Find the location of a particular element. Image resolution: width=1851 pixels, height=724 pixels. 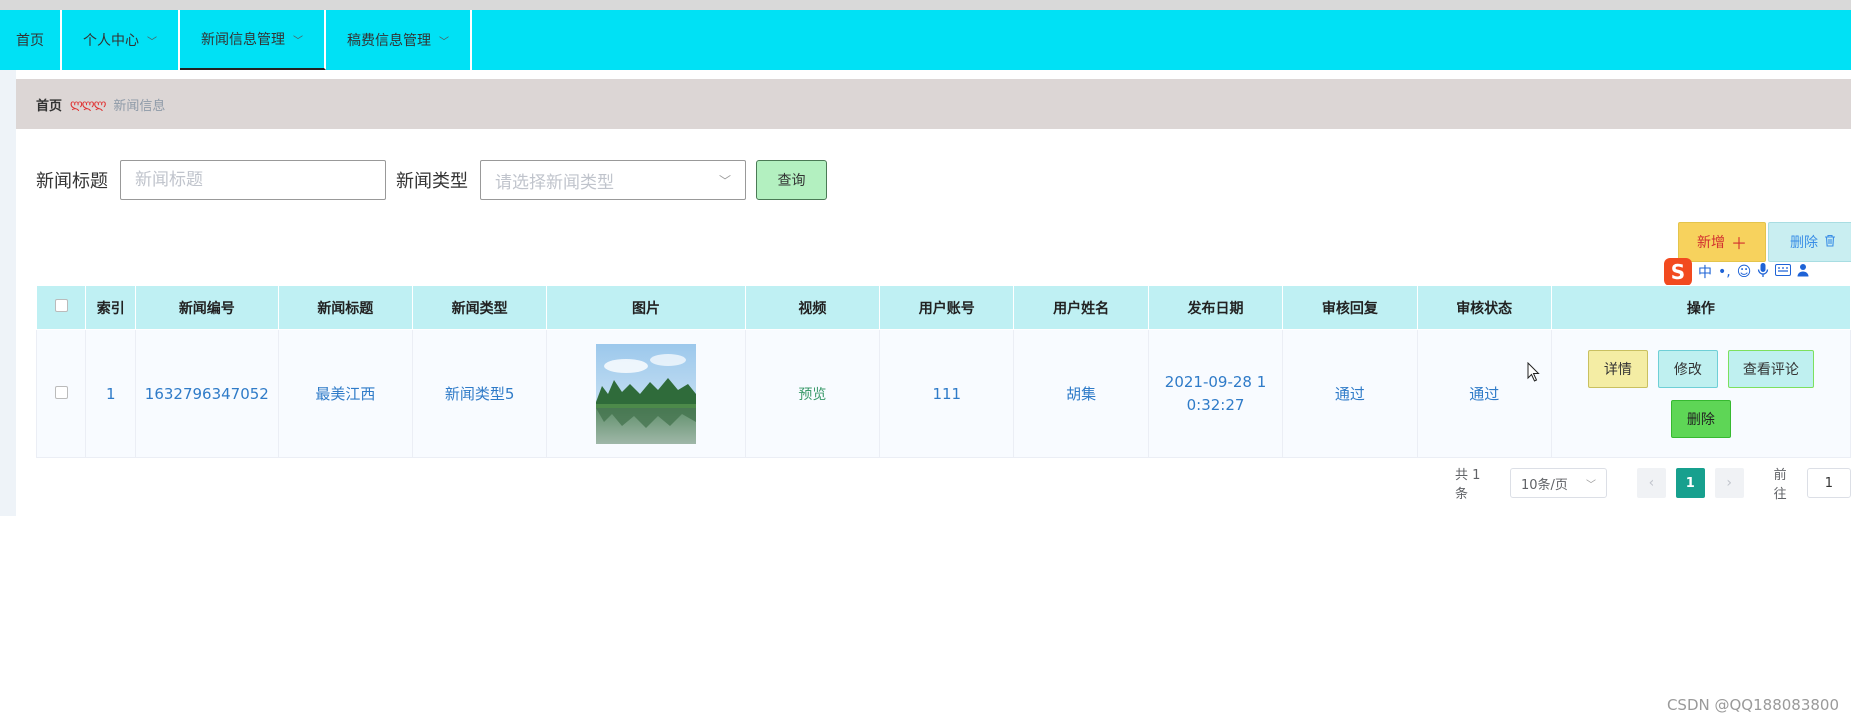

detail-button: 详情 is located at coordinates (1617, 368).